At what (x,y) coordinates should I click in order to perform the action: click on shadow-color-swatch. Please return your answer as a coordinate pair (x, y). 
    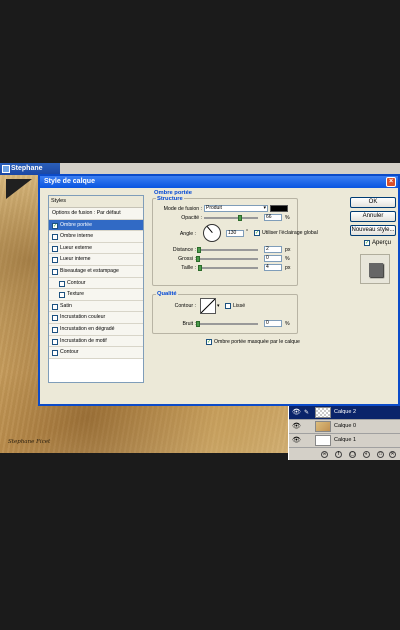
    Looking at the image, I should click on (279, 208).